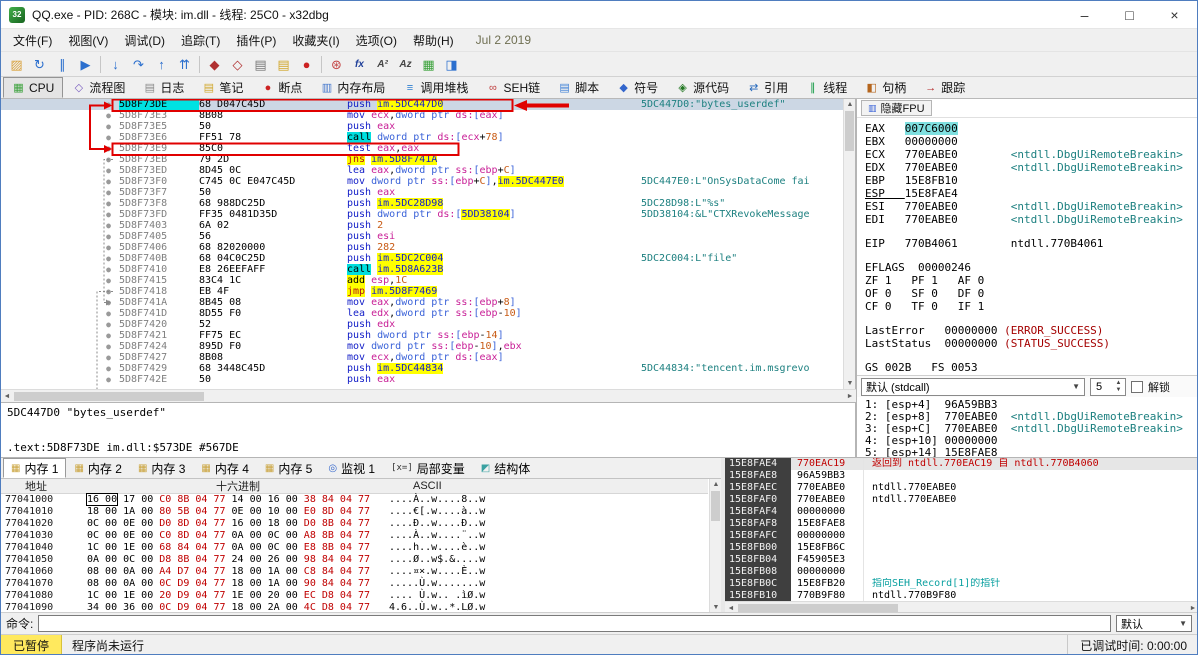 Image resolution: width=1198 pixels, height=655 pixels. I want to click on functions-button: fx, so click(359, 64).